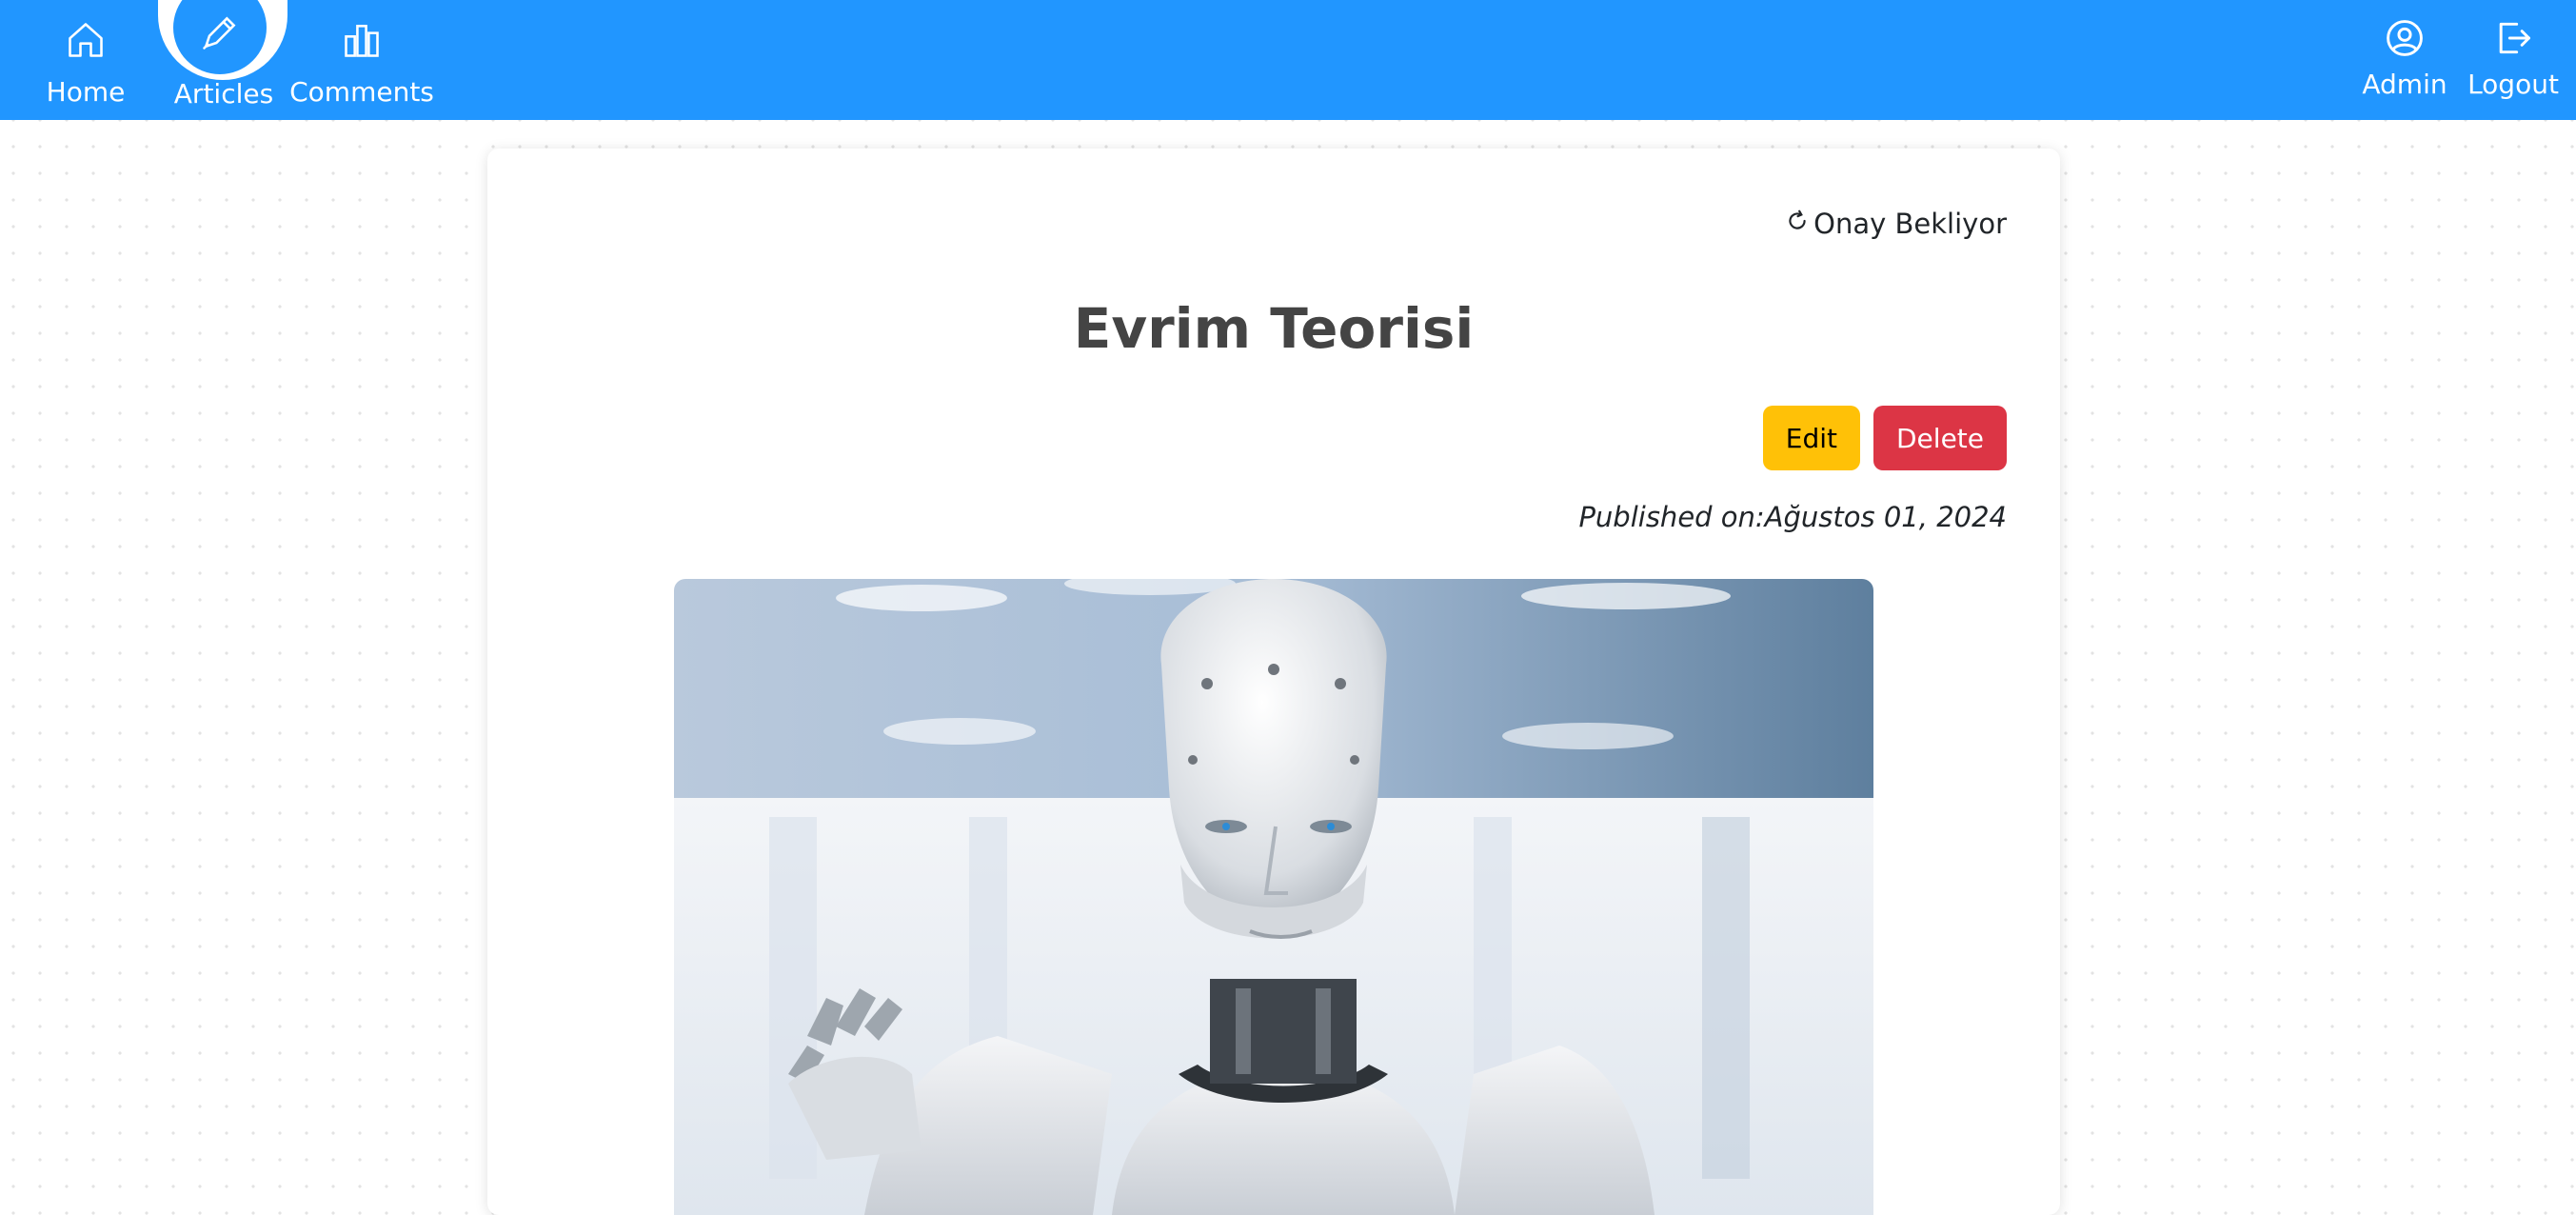 The width and height of the screenshot is (2576, 1215). I want to click on logout-icon, so click(2513, 38).